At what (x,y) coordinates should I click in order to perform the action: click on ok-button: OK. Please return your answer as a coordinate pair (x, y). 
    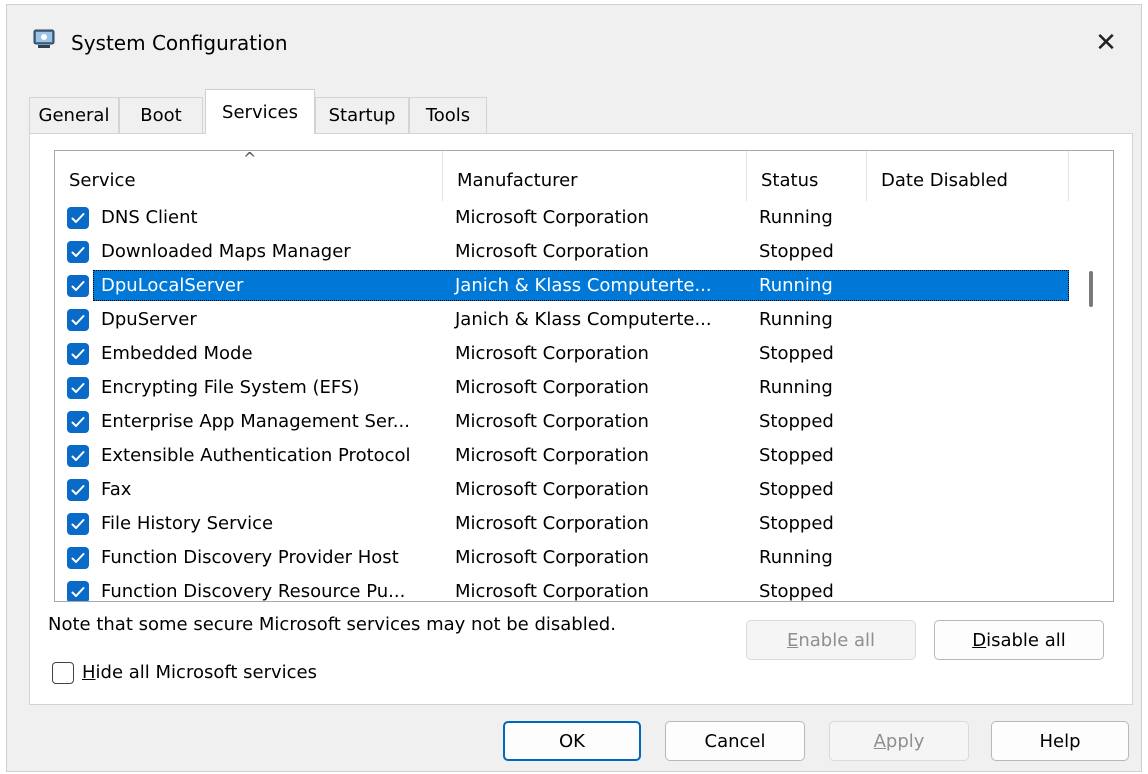
    Looking at the image, I should click on (572, 741).